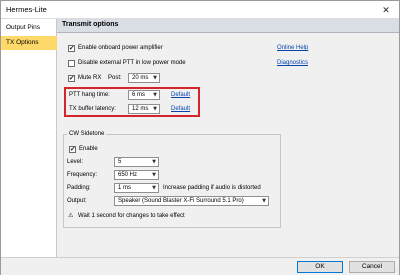  Describe the element at coordinates (292, 48) in the screenshot. I see `online-help-link: Online Help` at that location.